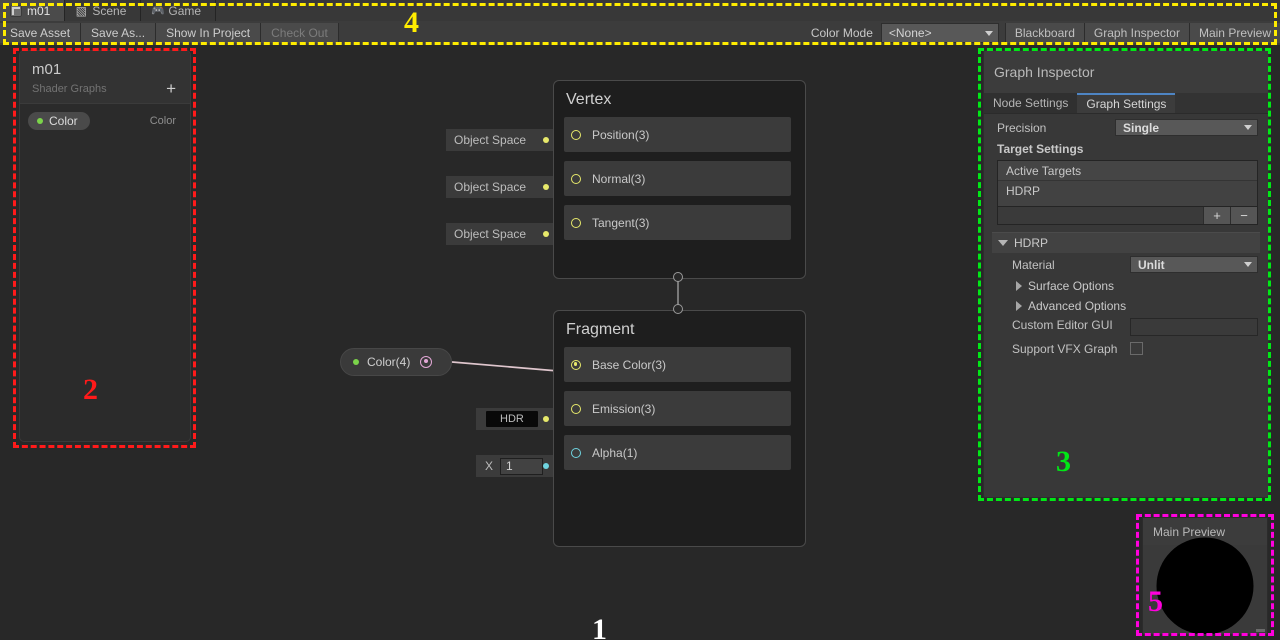 The height and width of the screenshot is (640, 1280). I want to click on blackboard-property-name: Color, so click(63, 121).